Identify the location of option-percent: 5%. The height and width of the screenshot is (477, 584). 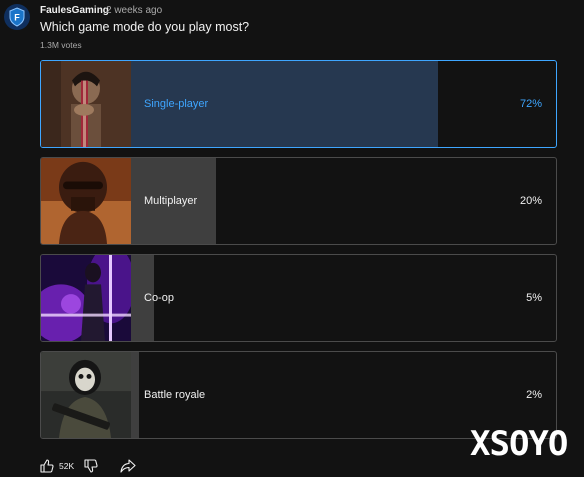
(534, 298).